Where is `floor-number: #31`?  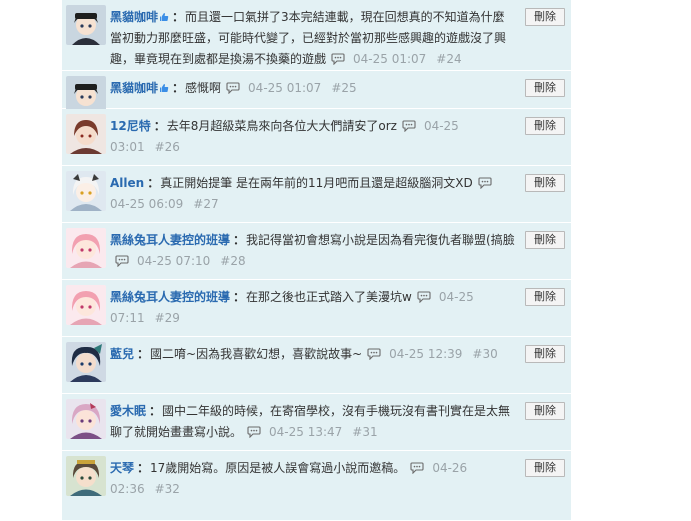
floor-number: #31 is located at coordinates (365, 432).